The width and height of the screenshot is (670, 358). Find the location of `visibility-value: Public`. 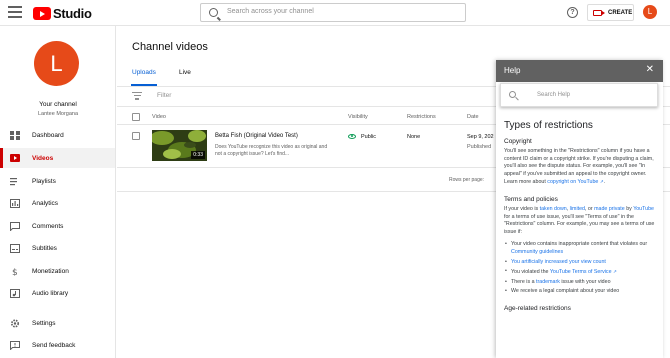

visibility-value: Public is located at coordinates (368, 137).